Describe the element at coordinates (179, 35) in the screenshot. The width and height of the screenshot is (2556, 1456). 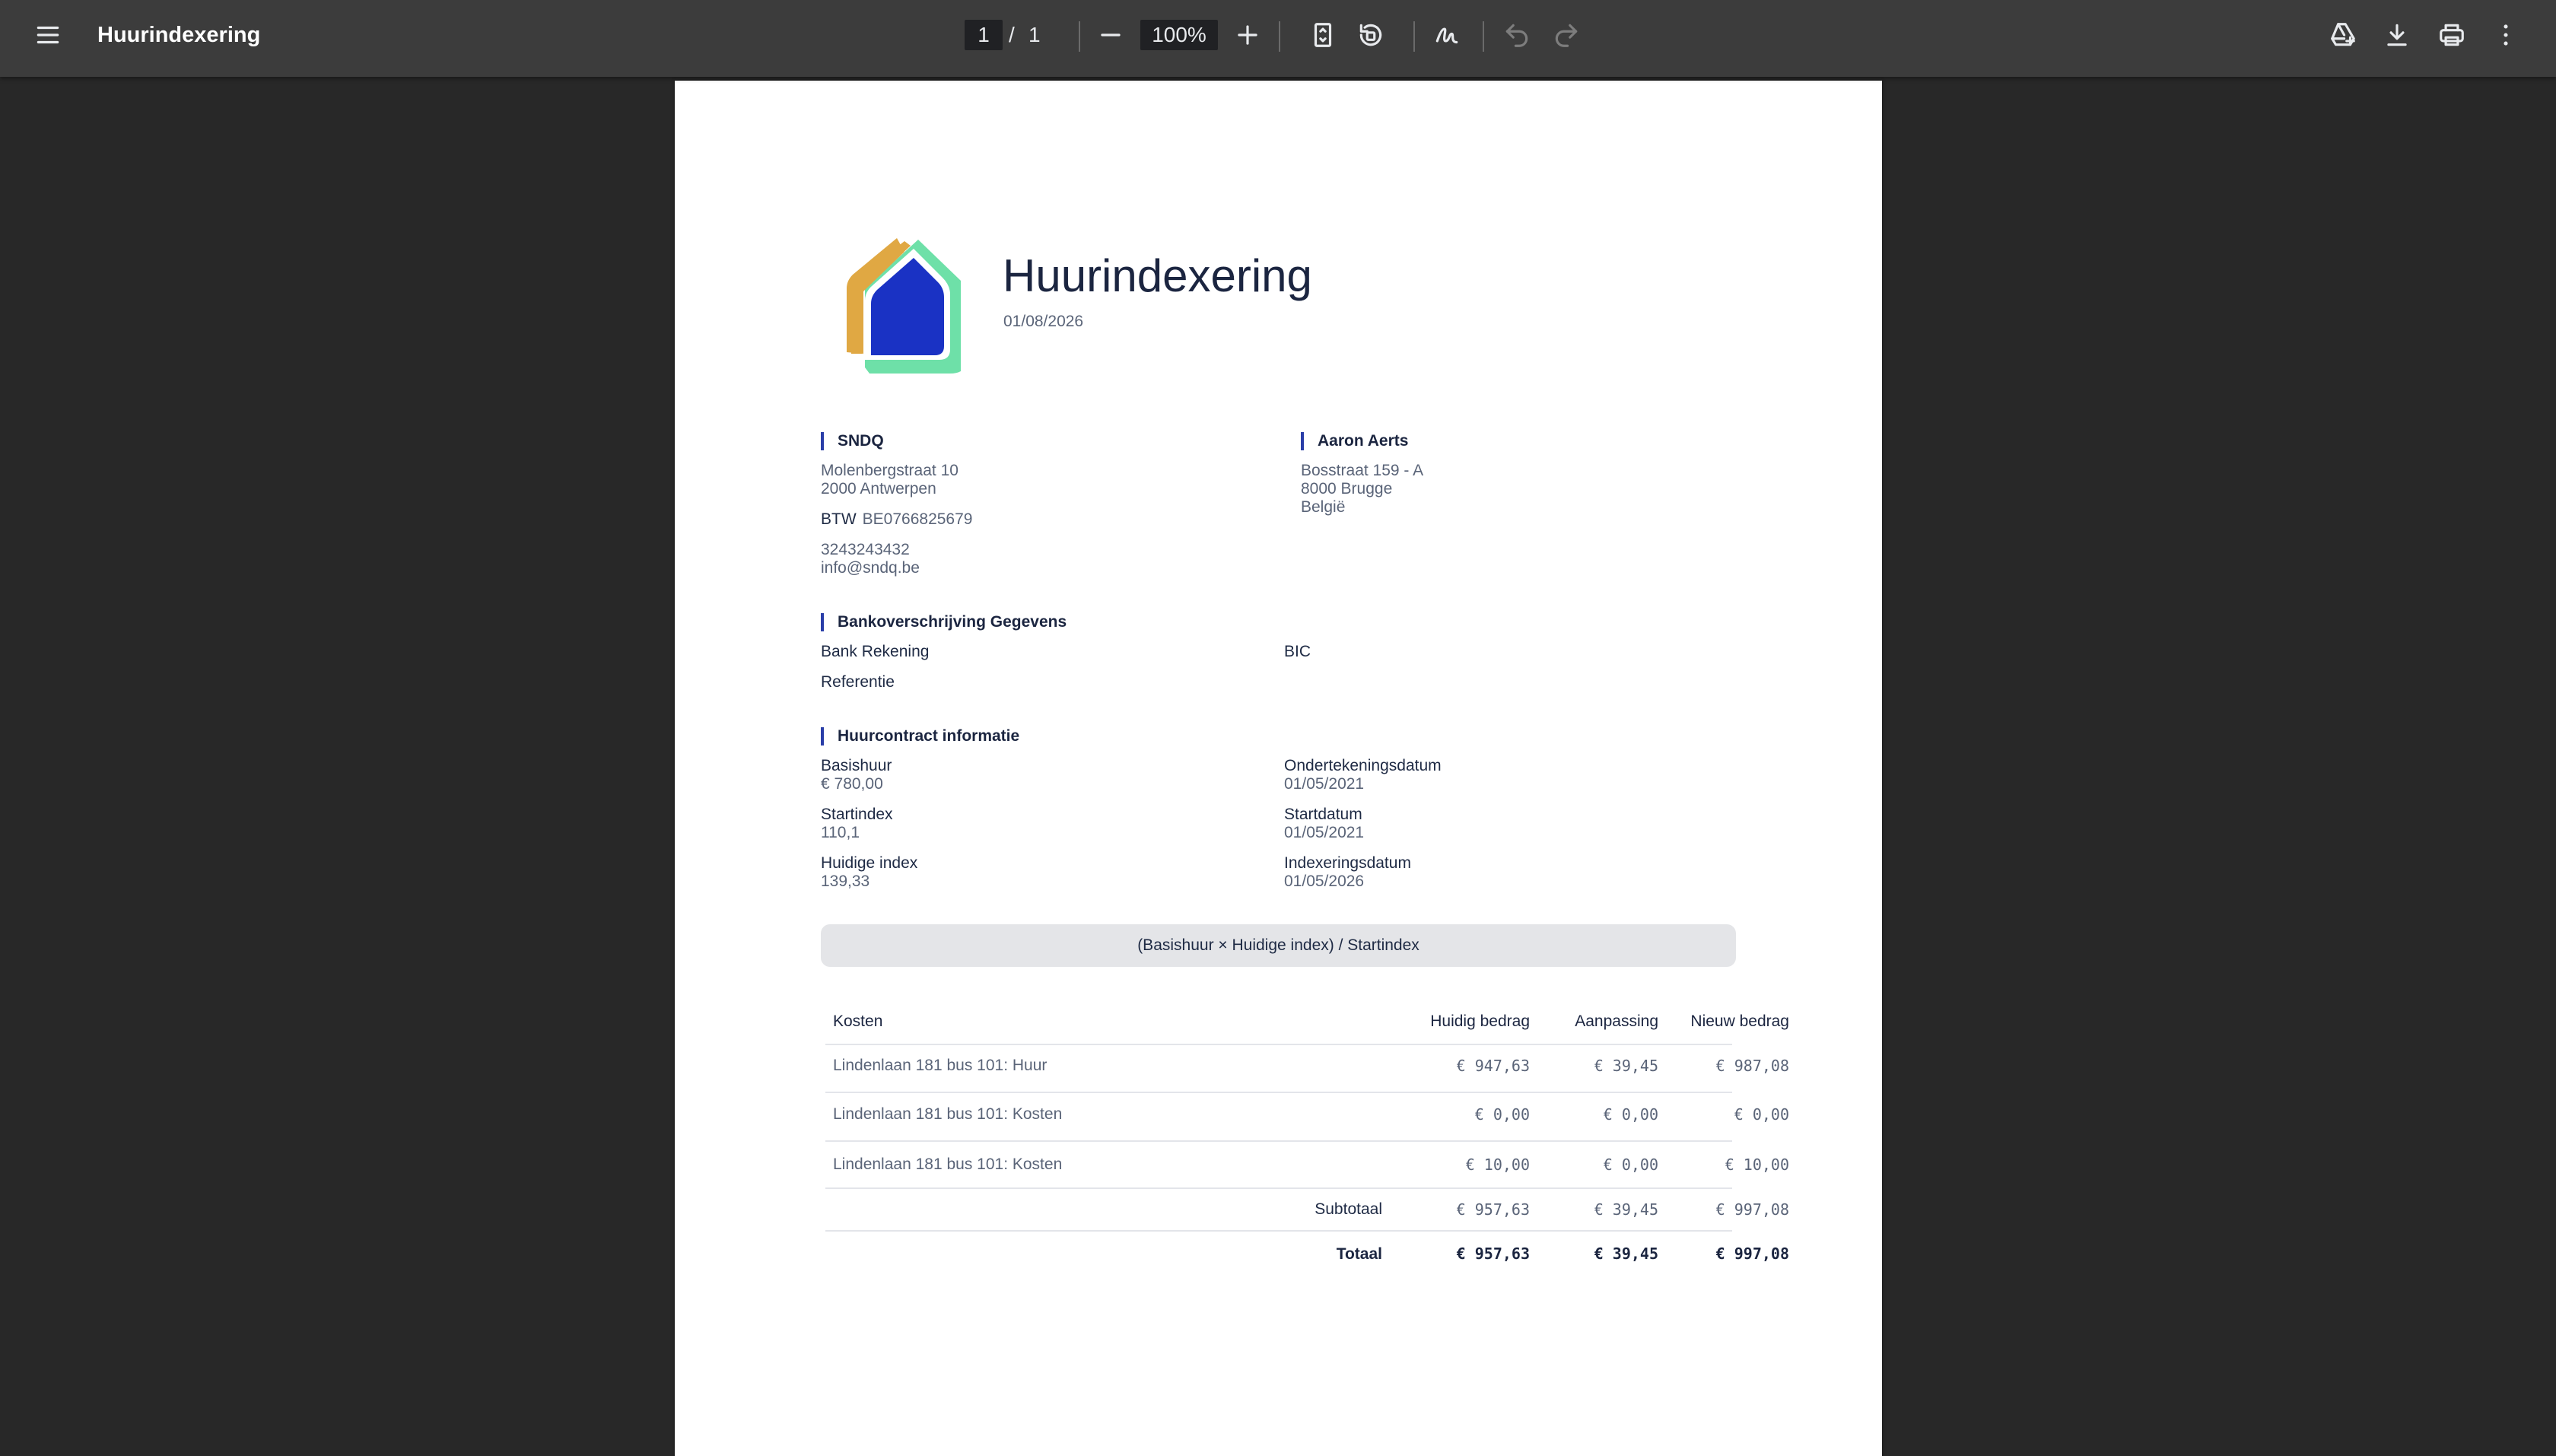
I see `document-title: Huurindexering` at that location.